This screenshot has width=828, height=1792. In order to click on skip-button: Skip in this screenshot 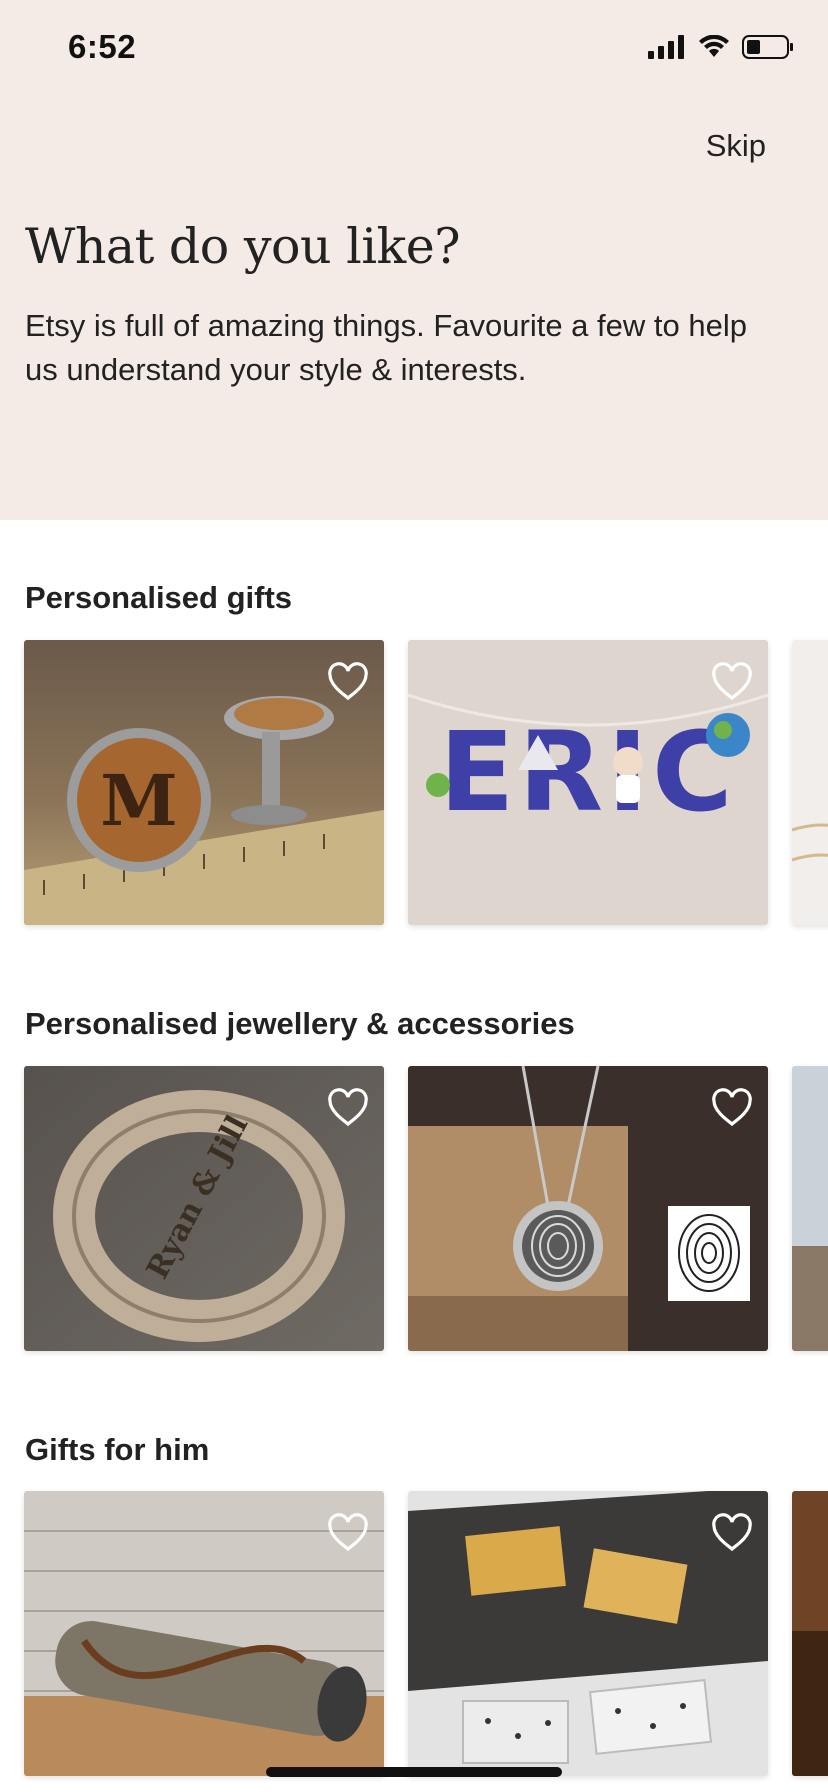, I will do `click(736, 146)`.